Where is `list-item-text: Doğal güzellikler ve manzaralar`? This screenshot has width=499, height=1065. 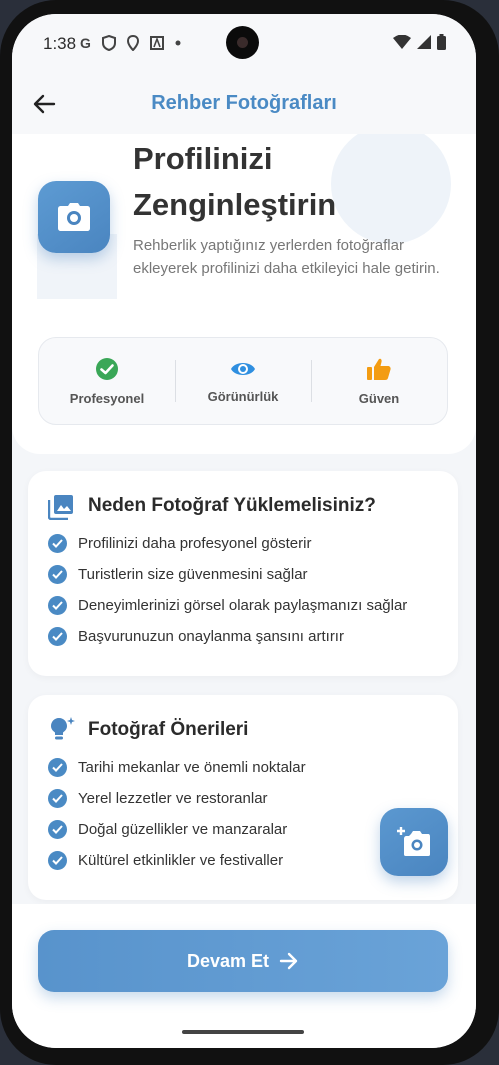
list-item-text: Doğal güzellikler ve manzaralar is located at coordinates (183, 829).